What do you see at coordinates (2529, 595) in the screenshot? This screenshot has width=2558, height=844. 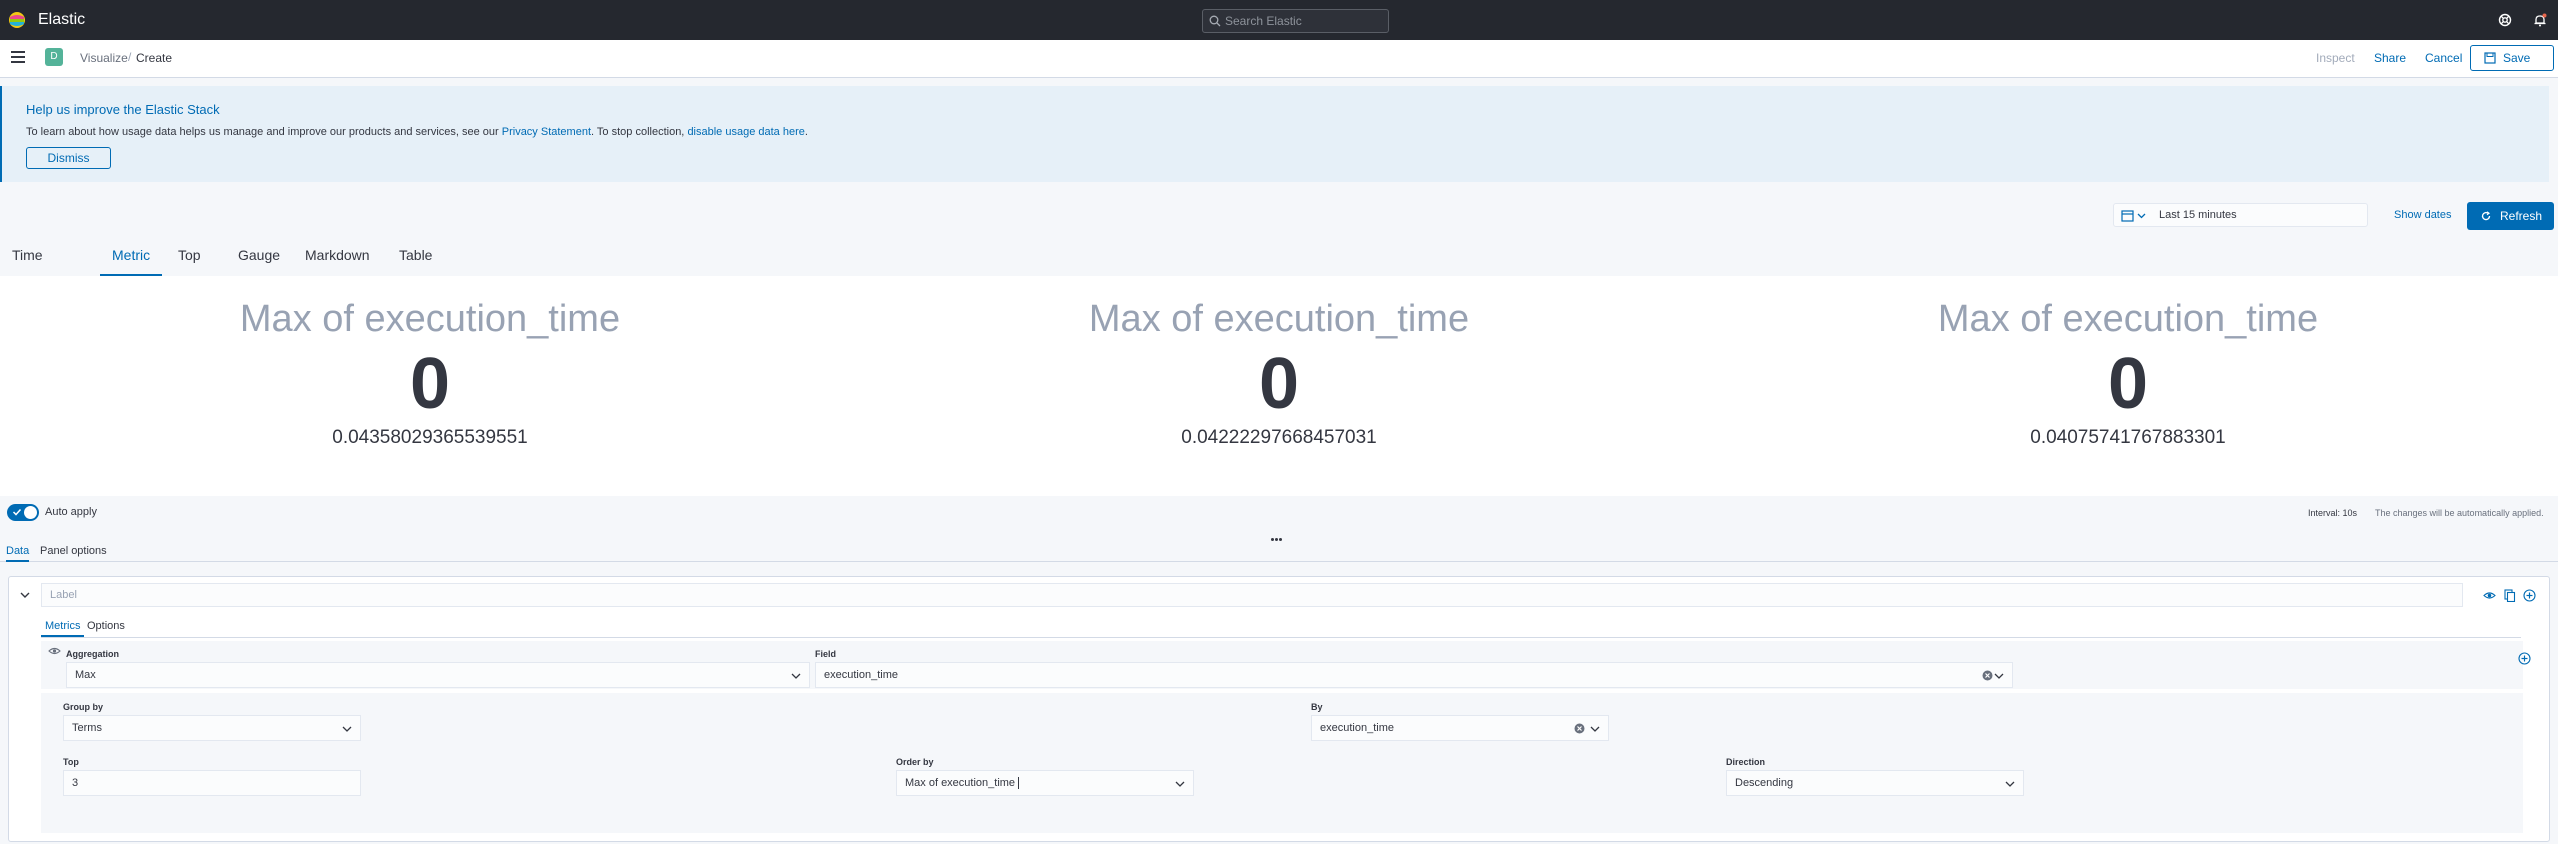 I see `add-series-icon` at bounding box center [2529, 595].